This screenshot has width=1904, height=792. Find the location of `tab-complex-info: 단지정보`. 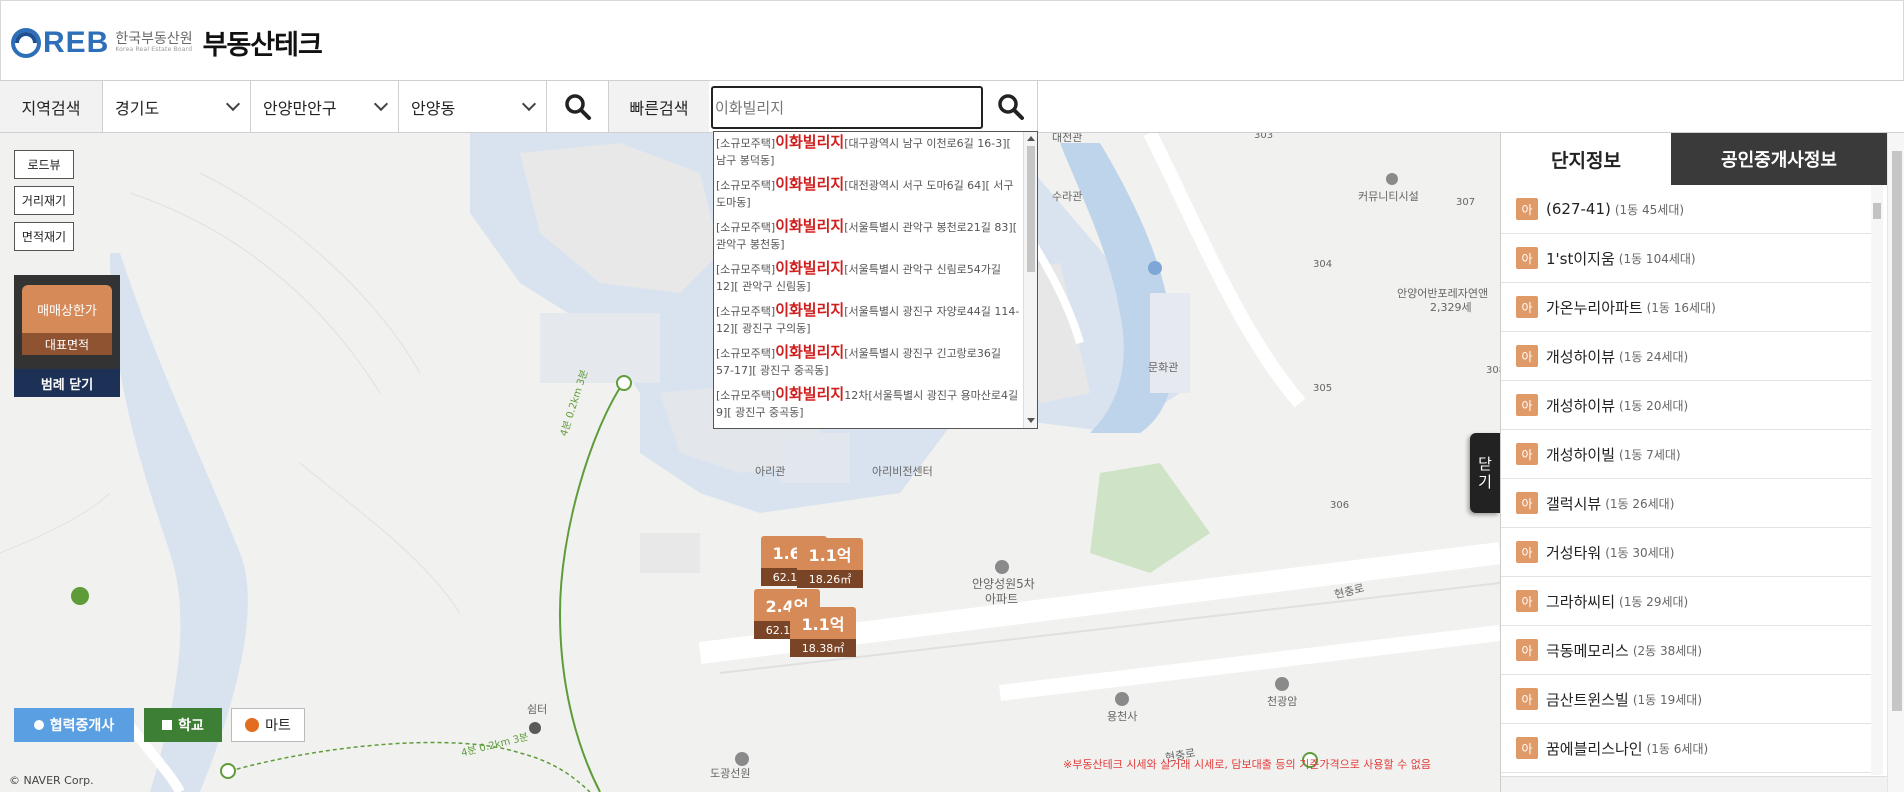

tab-complex-info: 단지정보 is located at coordinates (1586, 159).